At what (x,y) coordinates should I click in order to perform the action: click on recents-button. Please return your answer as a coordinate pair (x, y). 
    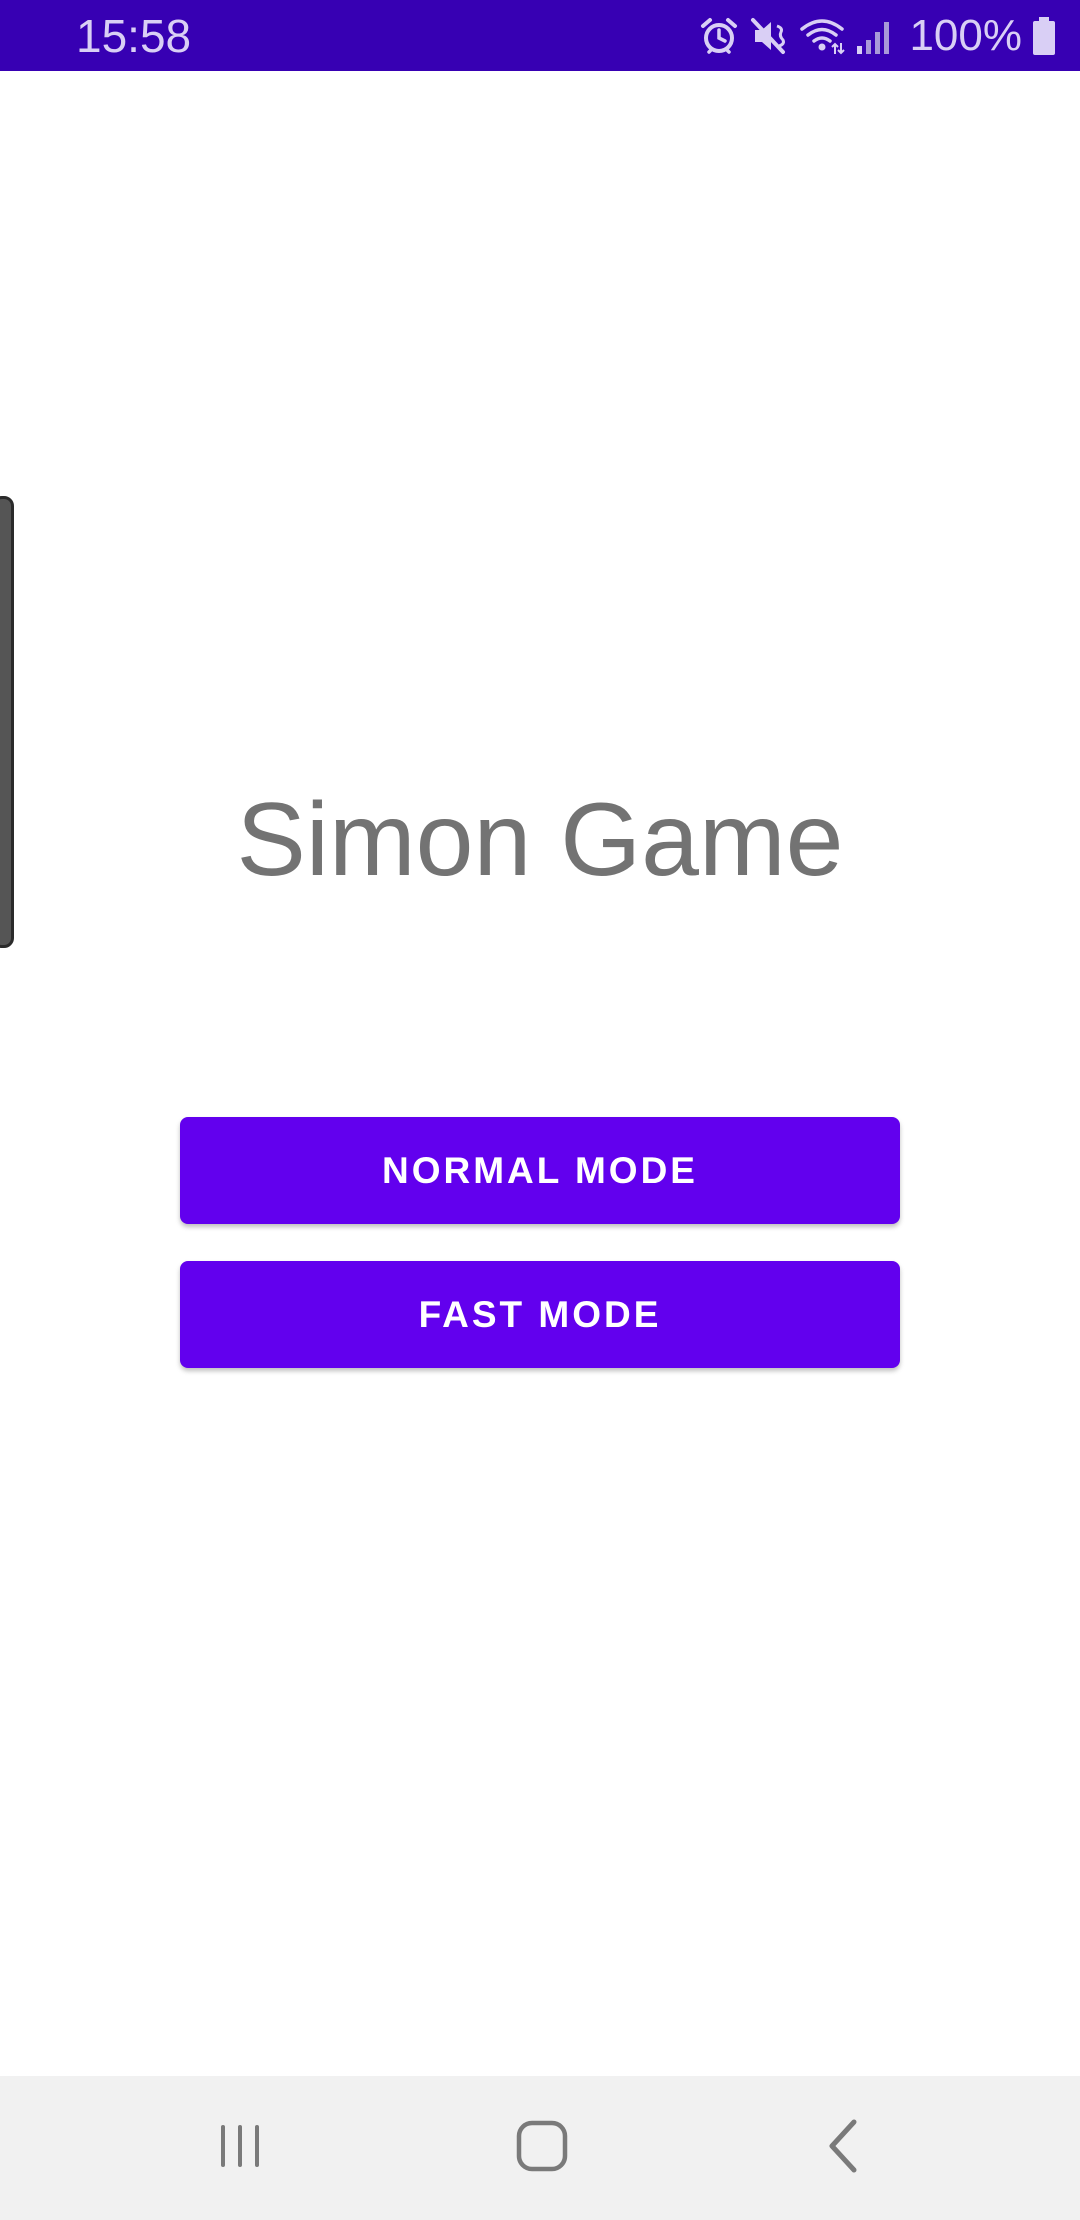
    Looking at the image, I should click on (240, 2148).